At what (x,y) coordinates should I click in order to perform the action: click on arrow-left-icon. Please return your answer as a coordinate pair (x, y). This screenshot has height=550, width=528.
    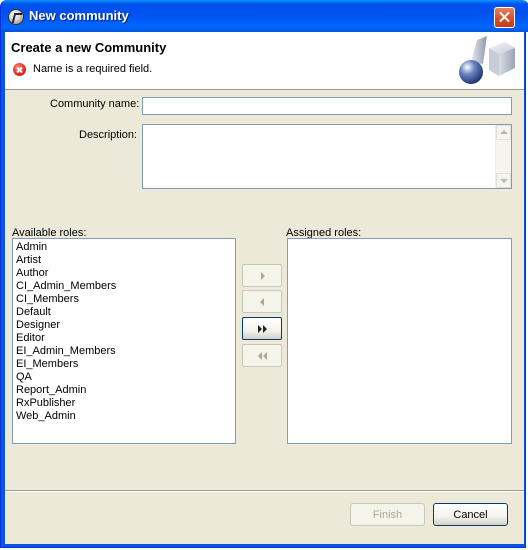
    Looking at the image, I should click on (262, 302).